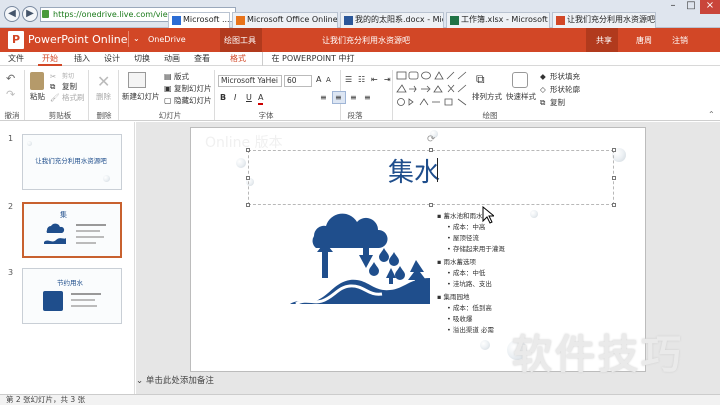 The height and width of the screenshot is (405, 720). Describe the element at coordinates (37, 81) in the screenshot. I see `paste-icon` at that location.